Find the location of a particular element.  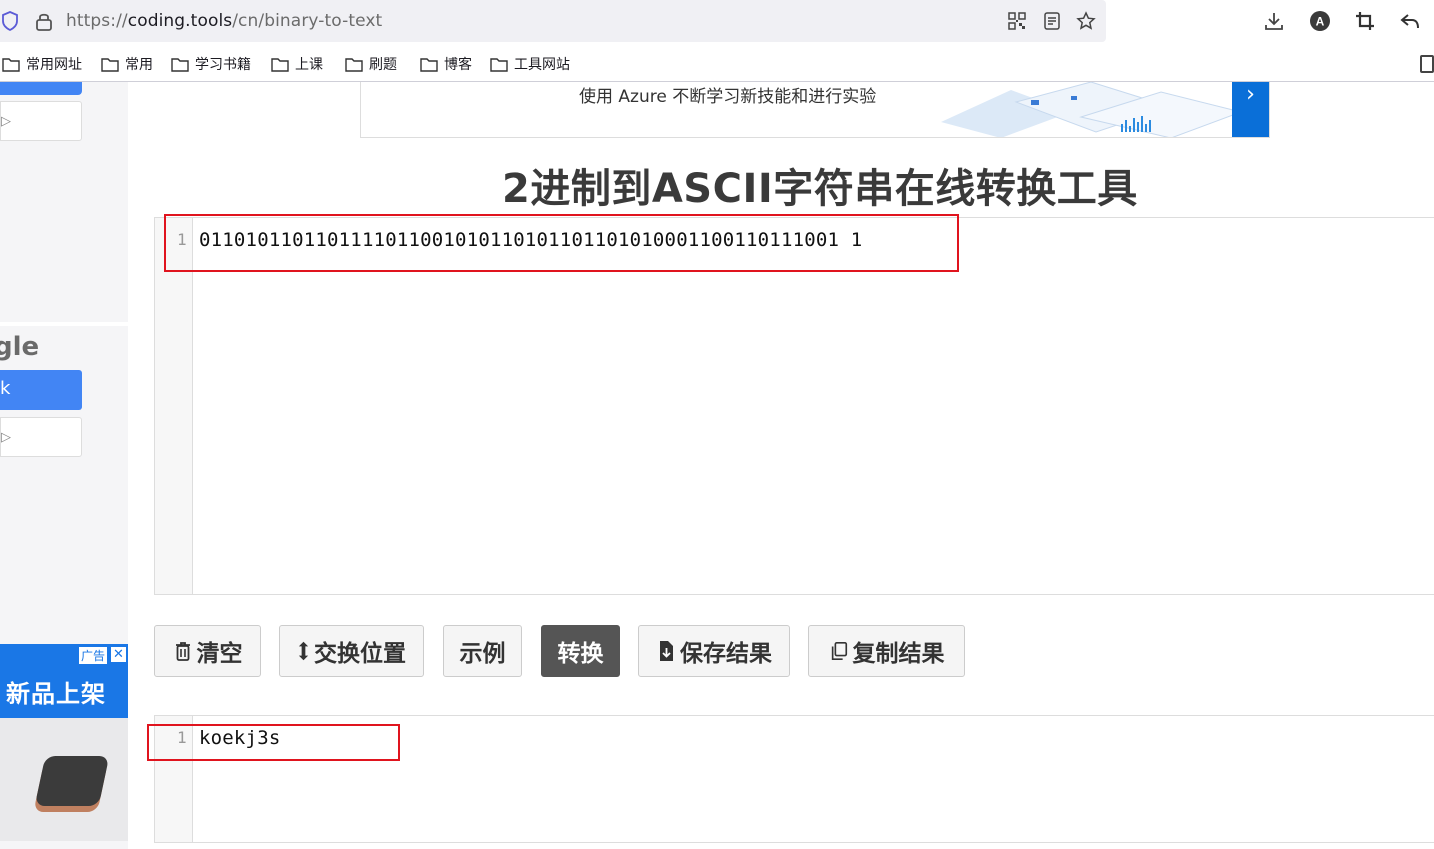

url-text: https://coding.tools/cn/binary-to-text is located at coordinates (224, 21).